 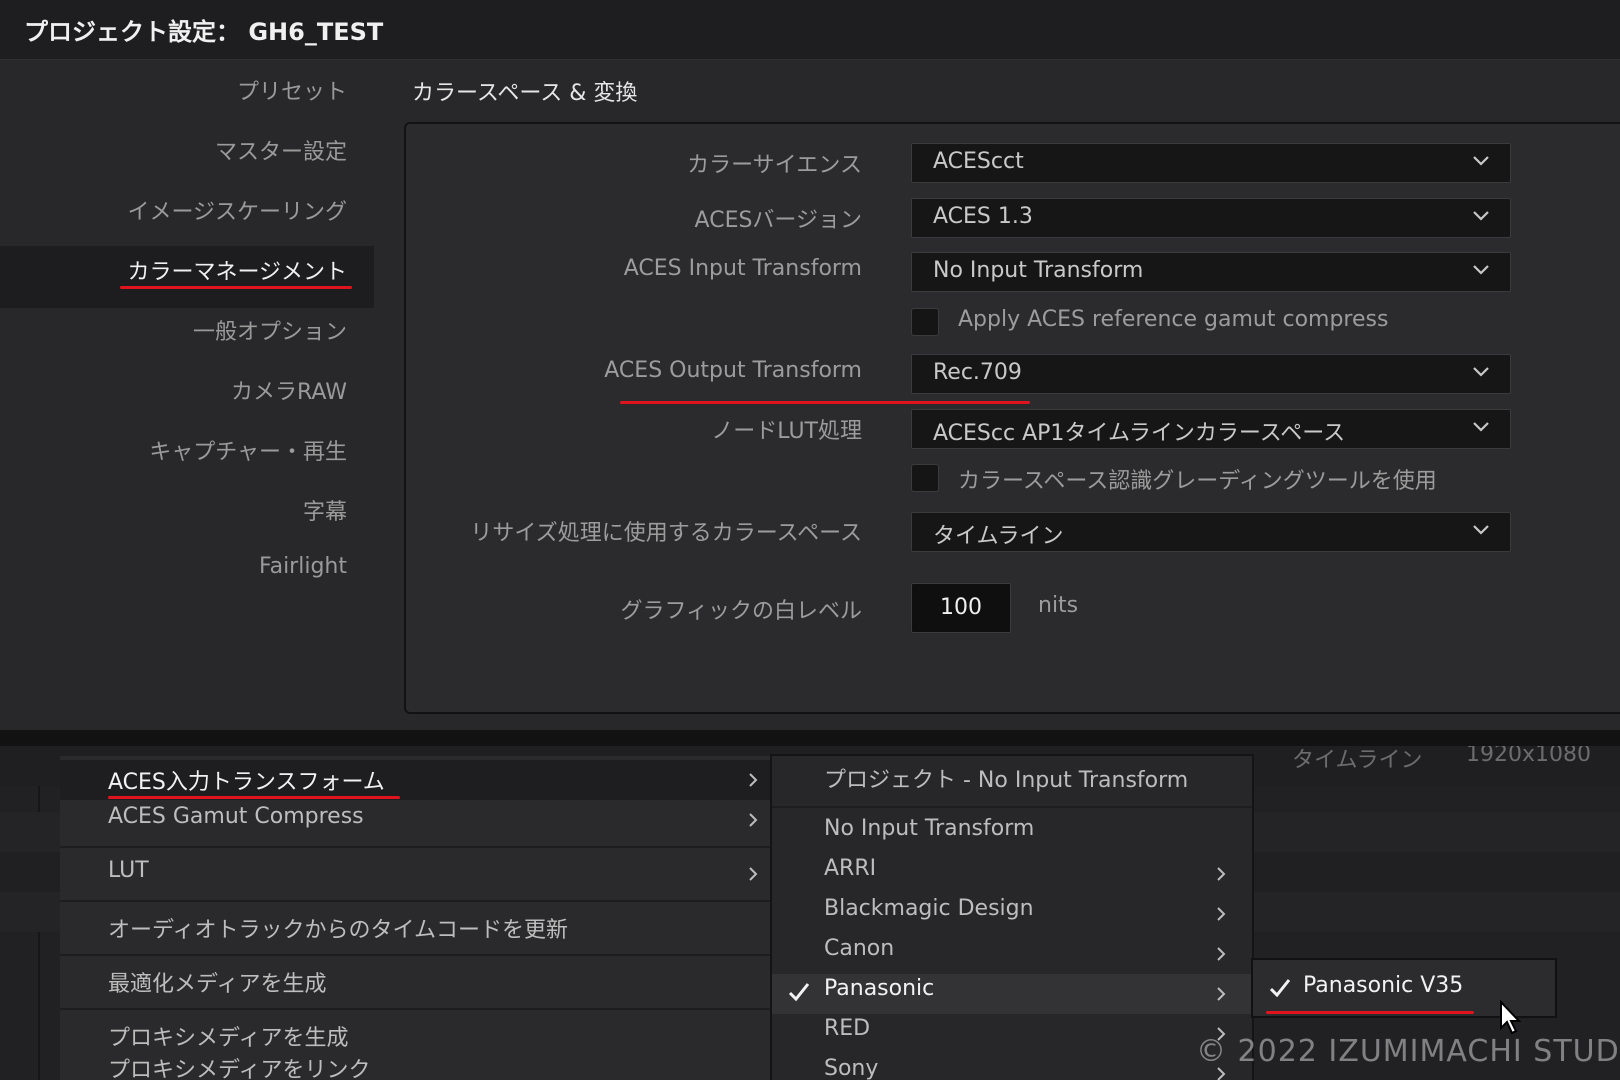 What do you see at coordinates (246, 782) in the screenshot?
I see `menu-item-label: ACES入力トランスフォーム` at bounding box center [246, 782].